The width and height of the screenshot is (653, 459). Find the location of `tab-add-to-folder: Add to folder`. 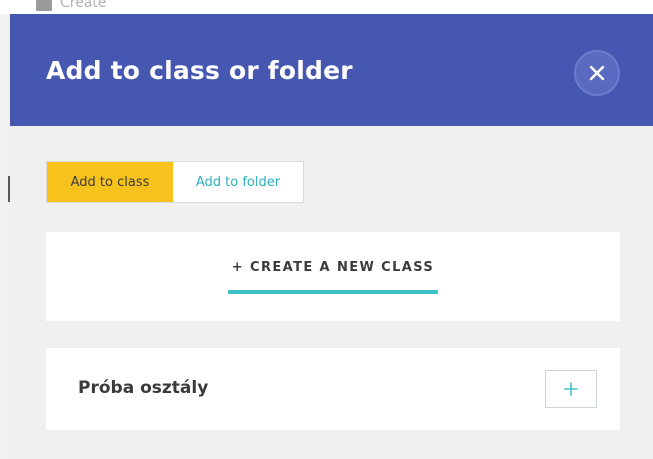

tab-add-to-folder: Add to folder is located at coordinates (238, 182).